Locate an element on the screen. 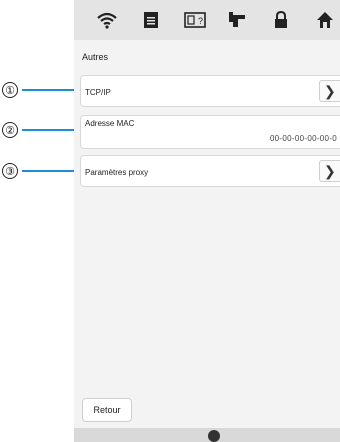  home-icon is located at coordinates (325, 20).